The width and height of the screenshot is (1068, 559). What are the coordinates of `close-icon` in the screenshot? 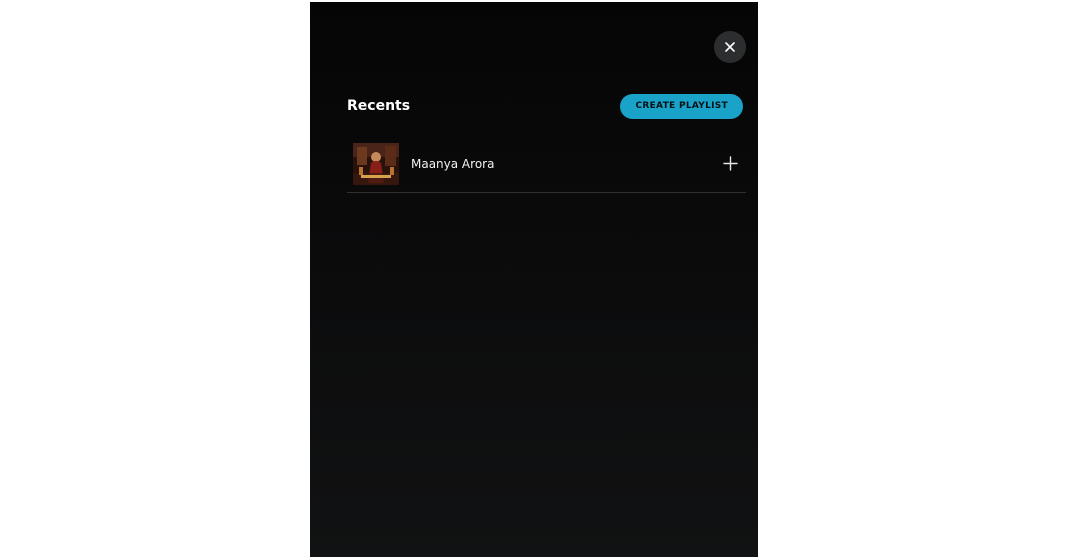 It's located at (730, 47).